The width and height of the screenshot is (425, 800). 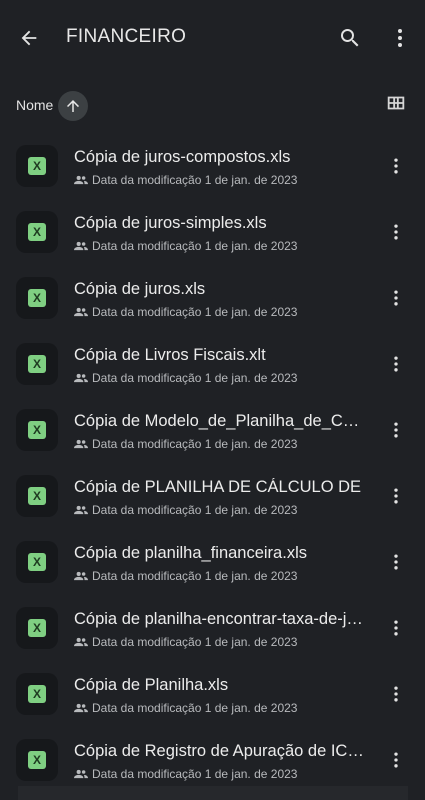 I want to click on back-button, so click(x=29, y=38).